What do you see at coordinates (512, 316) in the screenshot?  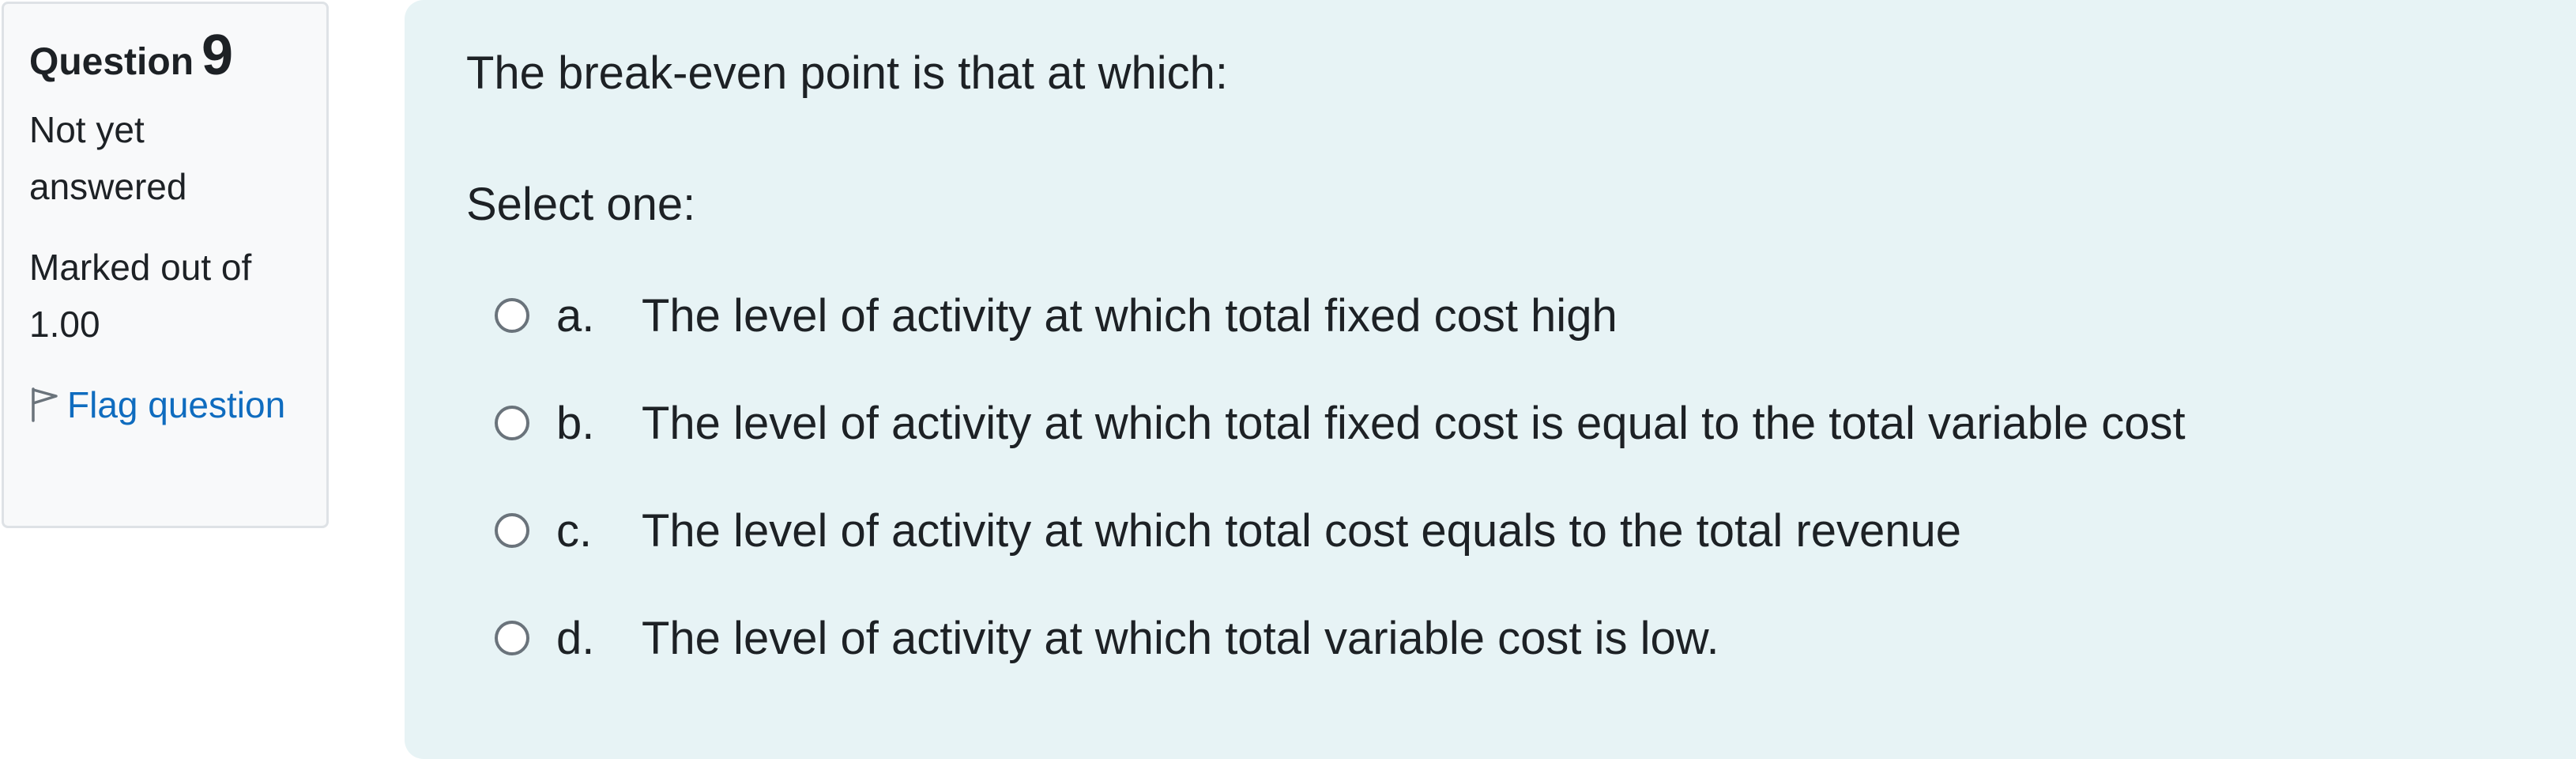 I see `answer-radio-a` at bounding box center [512, 316].